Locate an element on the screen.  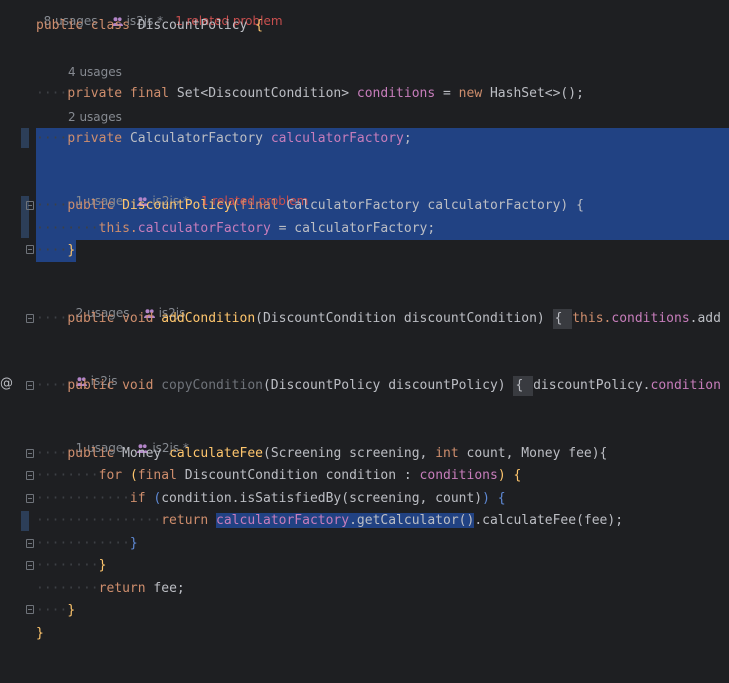
code-line: ········return fee; is located at coordinates (382, 589).